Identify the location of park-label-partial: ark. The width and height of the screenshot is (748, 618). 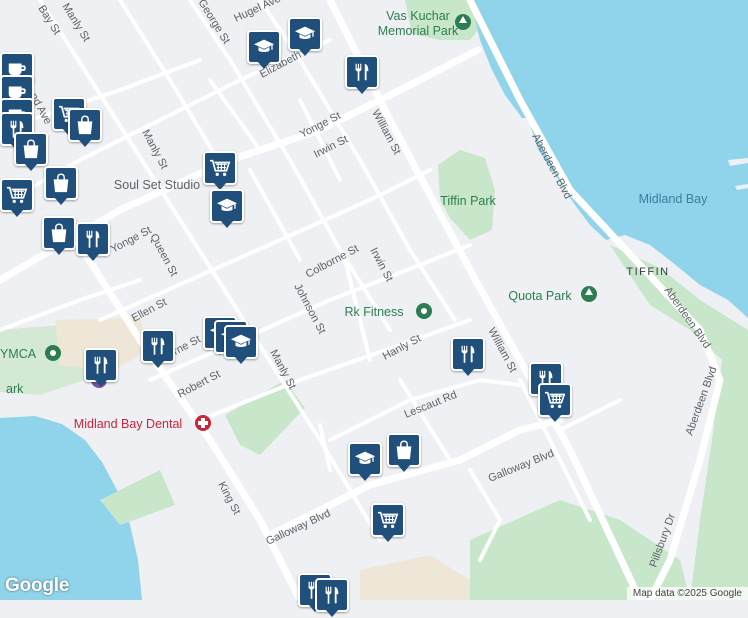
(15, 389).